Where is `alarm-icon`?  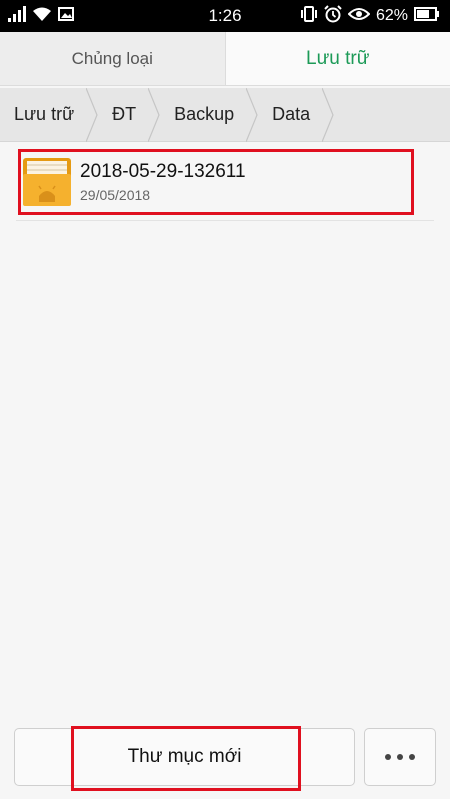 alarm-icon is located at coordinates (333, 16).